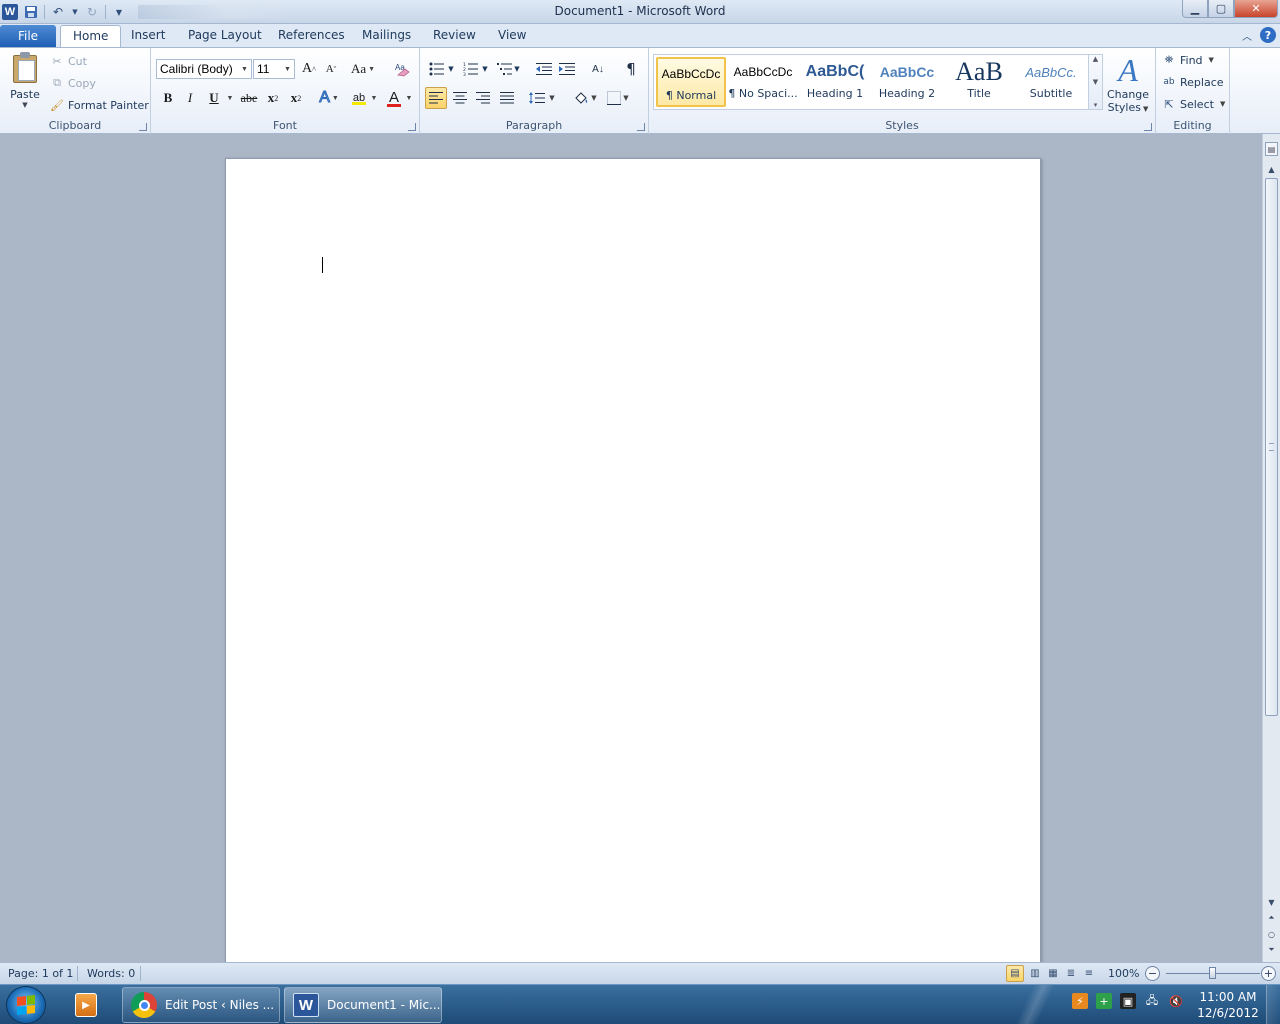  Describe the element at coordinates (641, 127) in the screenshot. I see `paragraph-launcher-icon` at that location.